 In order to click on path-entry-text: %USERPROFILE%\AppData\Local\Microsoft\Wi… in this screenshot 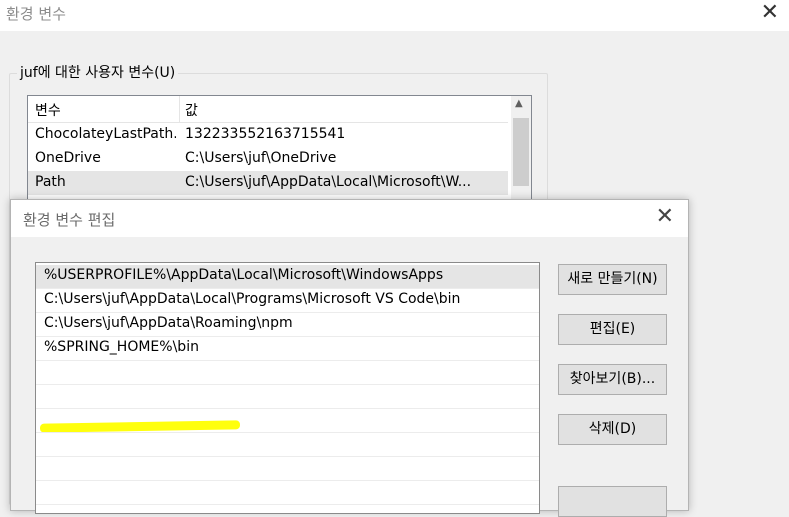, I will do `click(244, 275)`.